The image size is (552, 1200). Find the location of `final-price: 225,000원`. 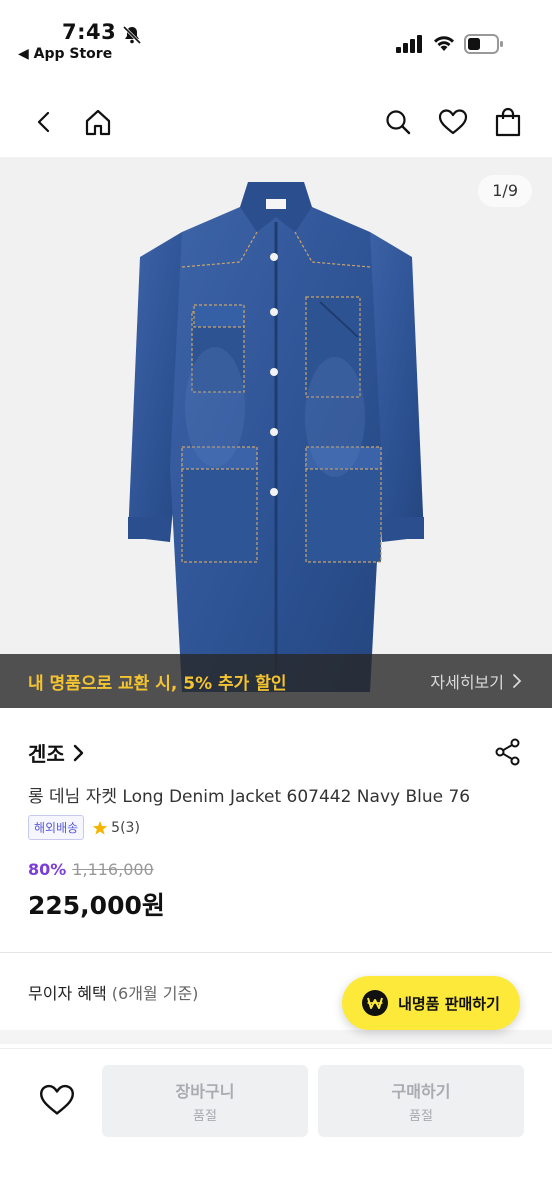

final-price: 225,000원 is located at coordinates (96, 905).